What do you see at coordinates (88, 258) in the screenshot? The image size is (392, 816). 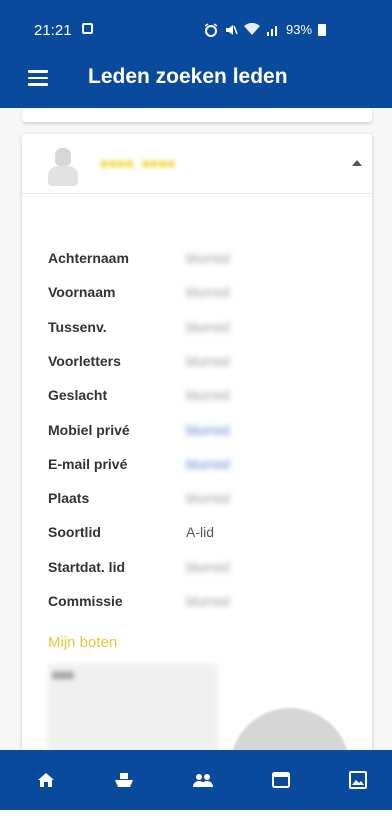 I see `detail-label: Achternaam` at bounding box center [88, 258].